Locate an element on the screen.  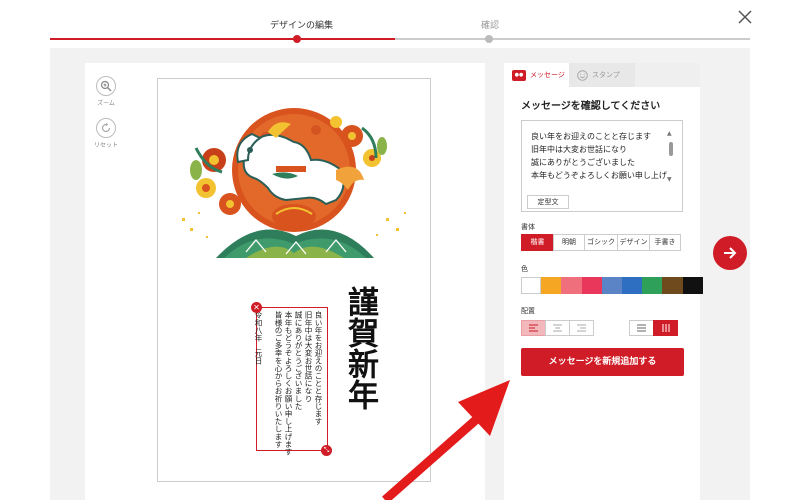
align-center-button is located at coordinates (557, 328).